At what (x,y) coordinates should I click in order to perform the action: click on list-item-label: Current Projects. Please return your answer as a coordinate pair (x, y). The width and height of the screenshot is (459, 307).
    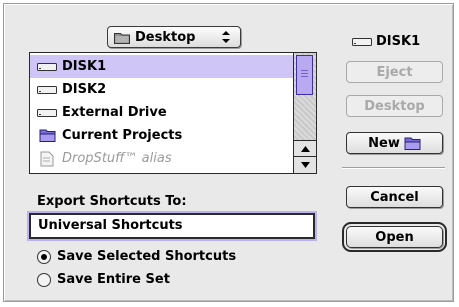
    Looking at the image, I should click on (122, 135).